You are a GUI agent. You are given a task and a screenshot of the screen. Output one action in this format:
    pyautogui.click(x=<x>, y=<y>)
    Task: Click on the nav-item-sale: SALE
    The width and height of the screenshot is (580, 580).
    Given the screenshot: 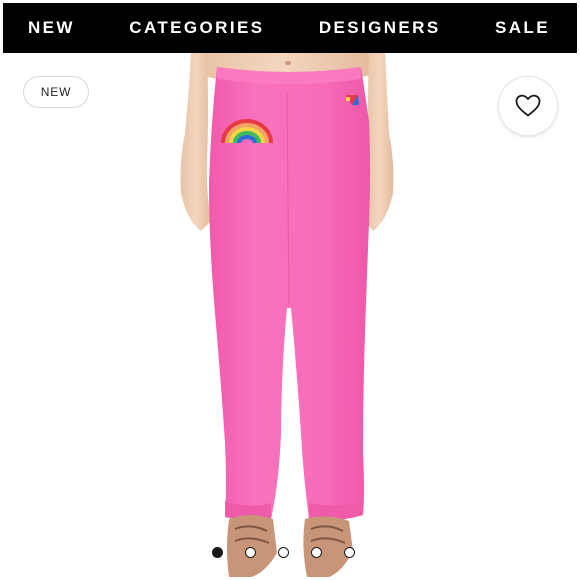 What is the action you would take?
    pyautogui.click(x=522, y=28)
    